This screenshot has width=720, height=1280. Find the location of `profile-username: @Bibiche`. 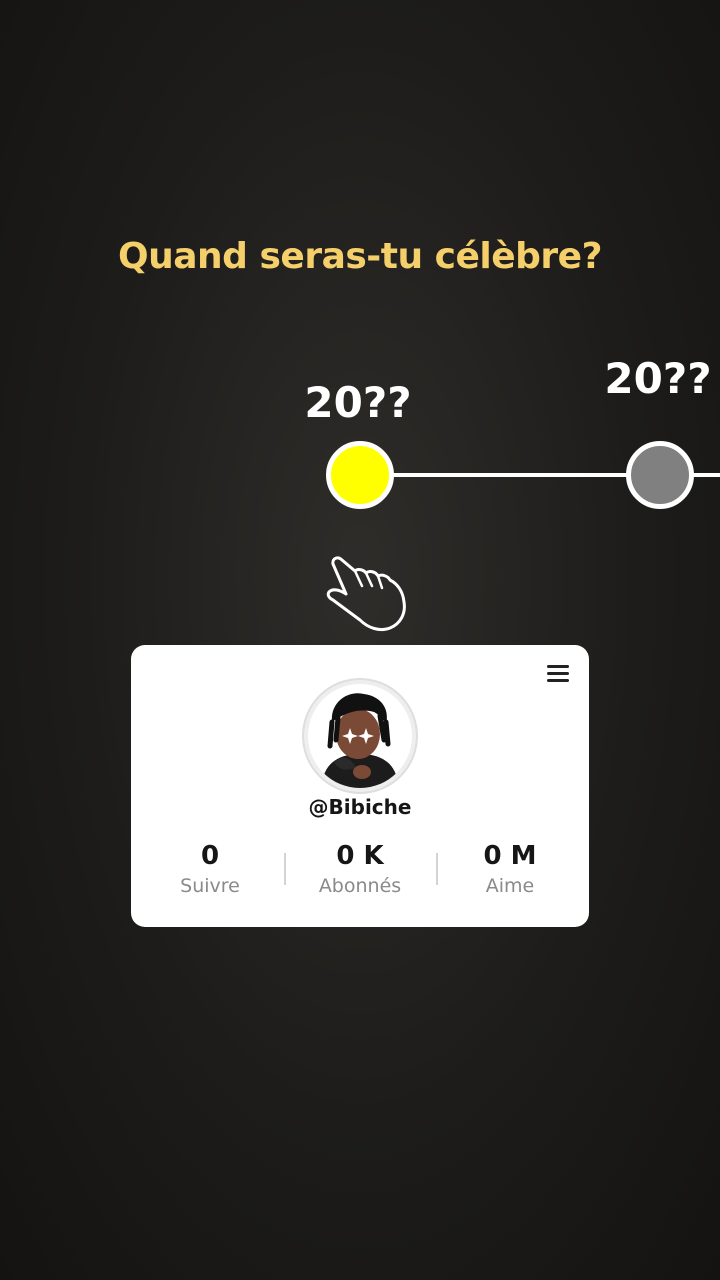

profile-username: @Bibiche is located at coordinates (360, 807).